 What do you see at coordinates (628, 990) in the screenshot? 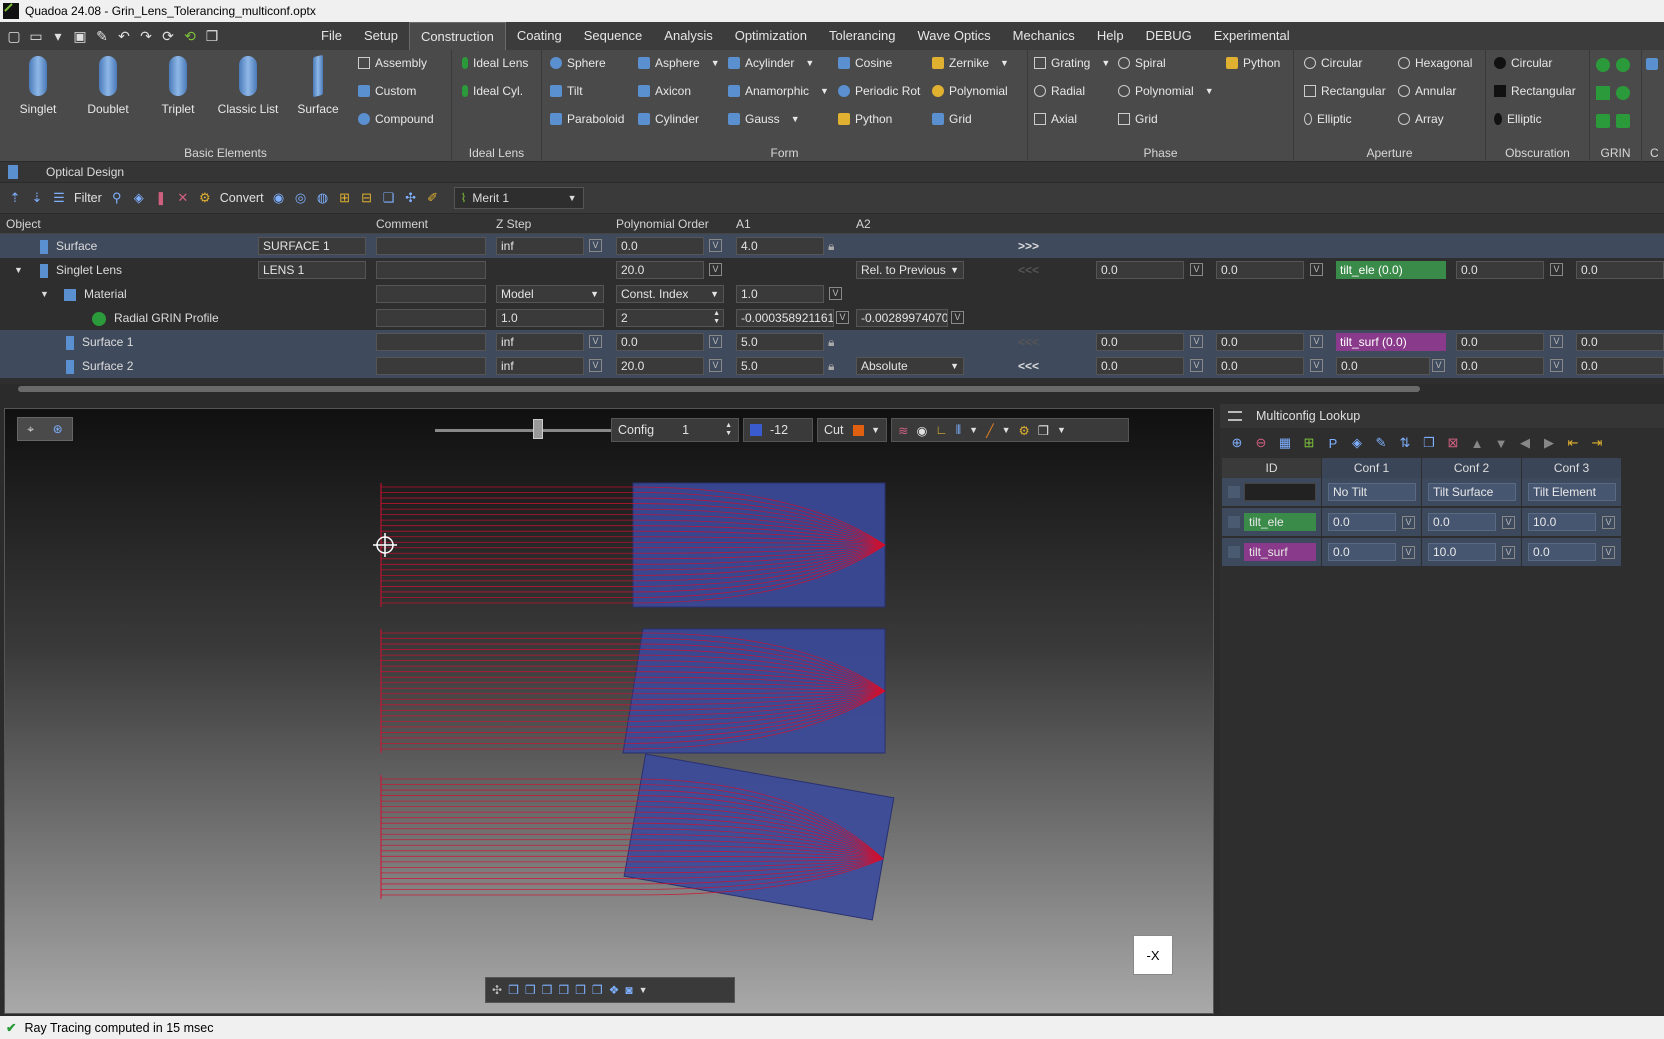
I see `camera-icon: ◙` at bounding box center [628, 990].